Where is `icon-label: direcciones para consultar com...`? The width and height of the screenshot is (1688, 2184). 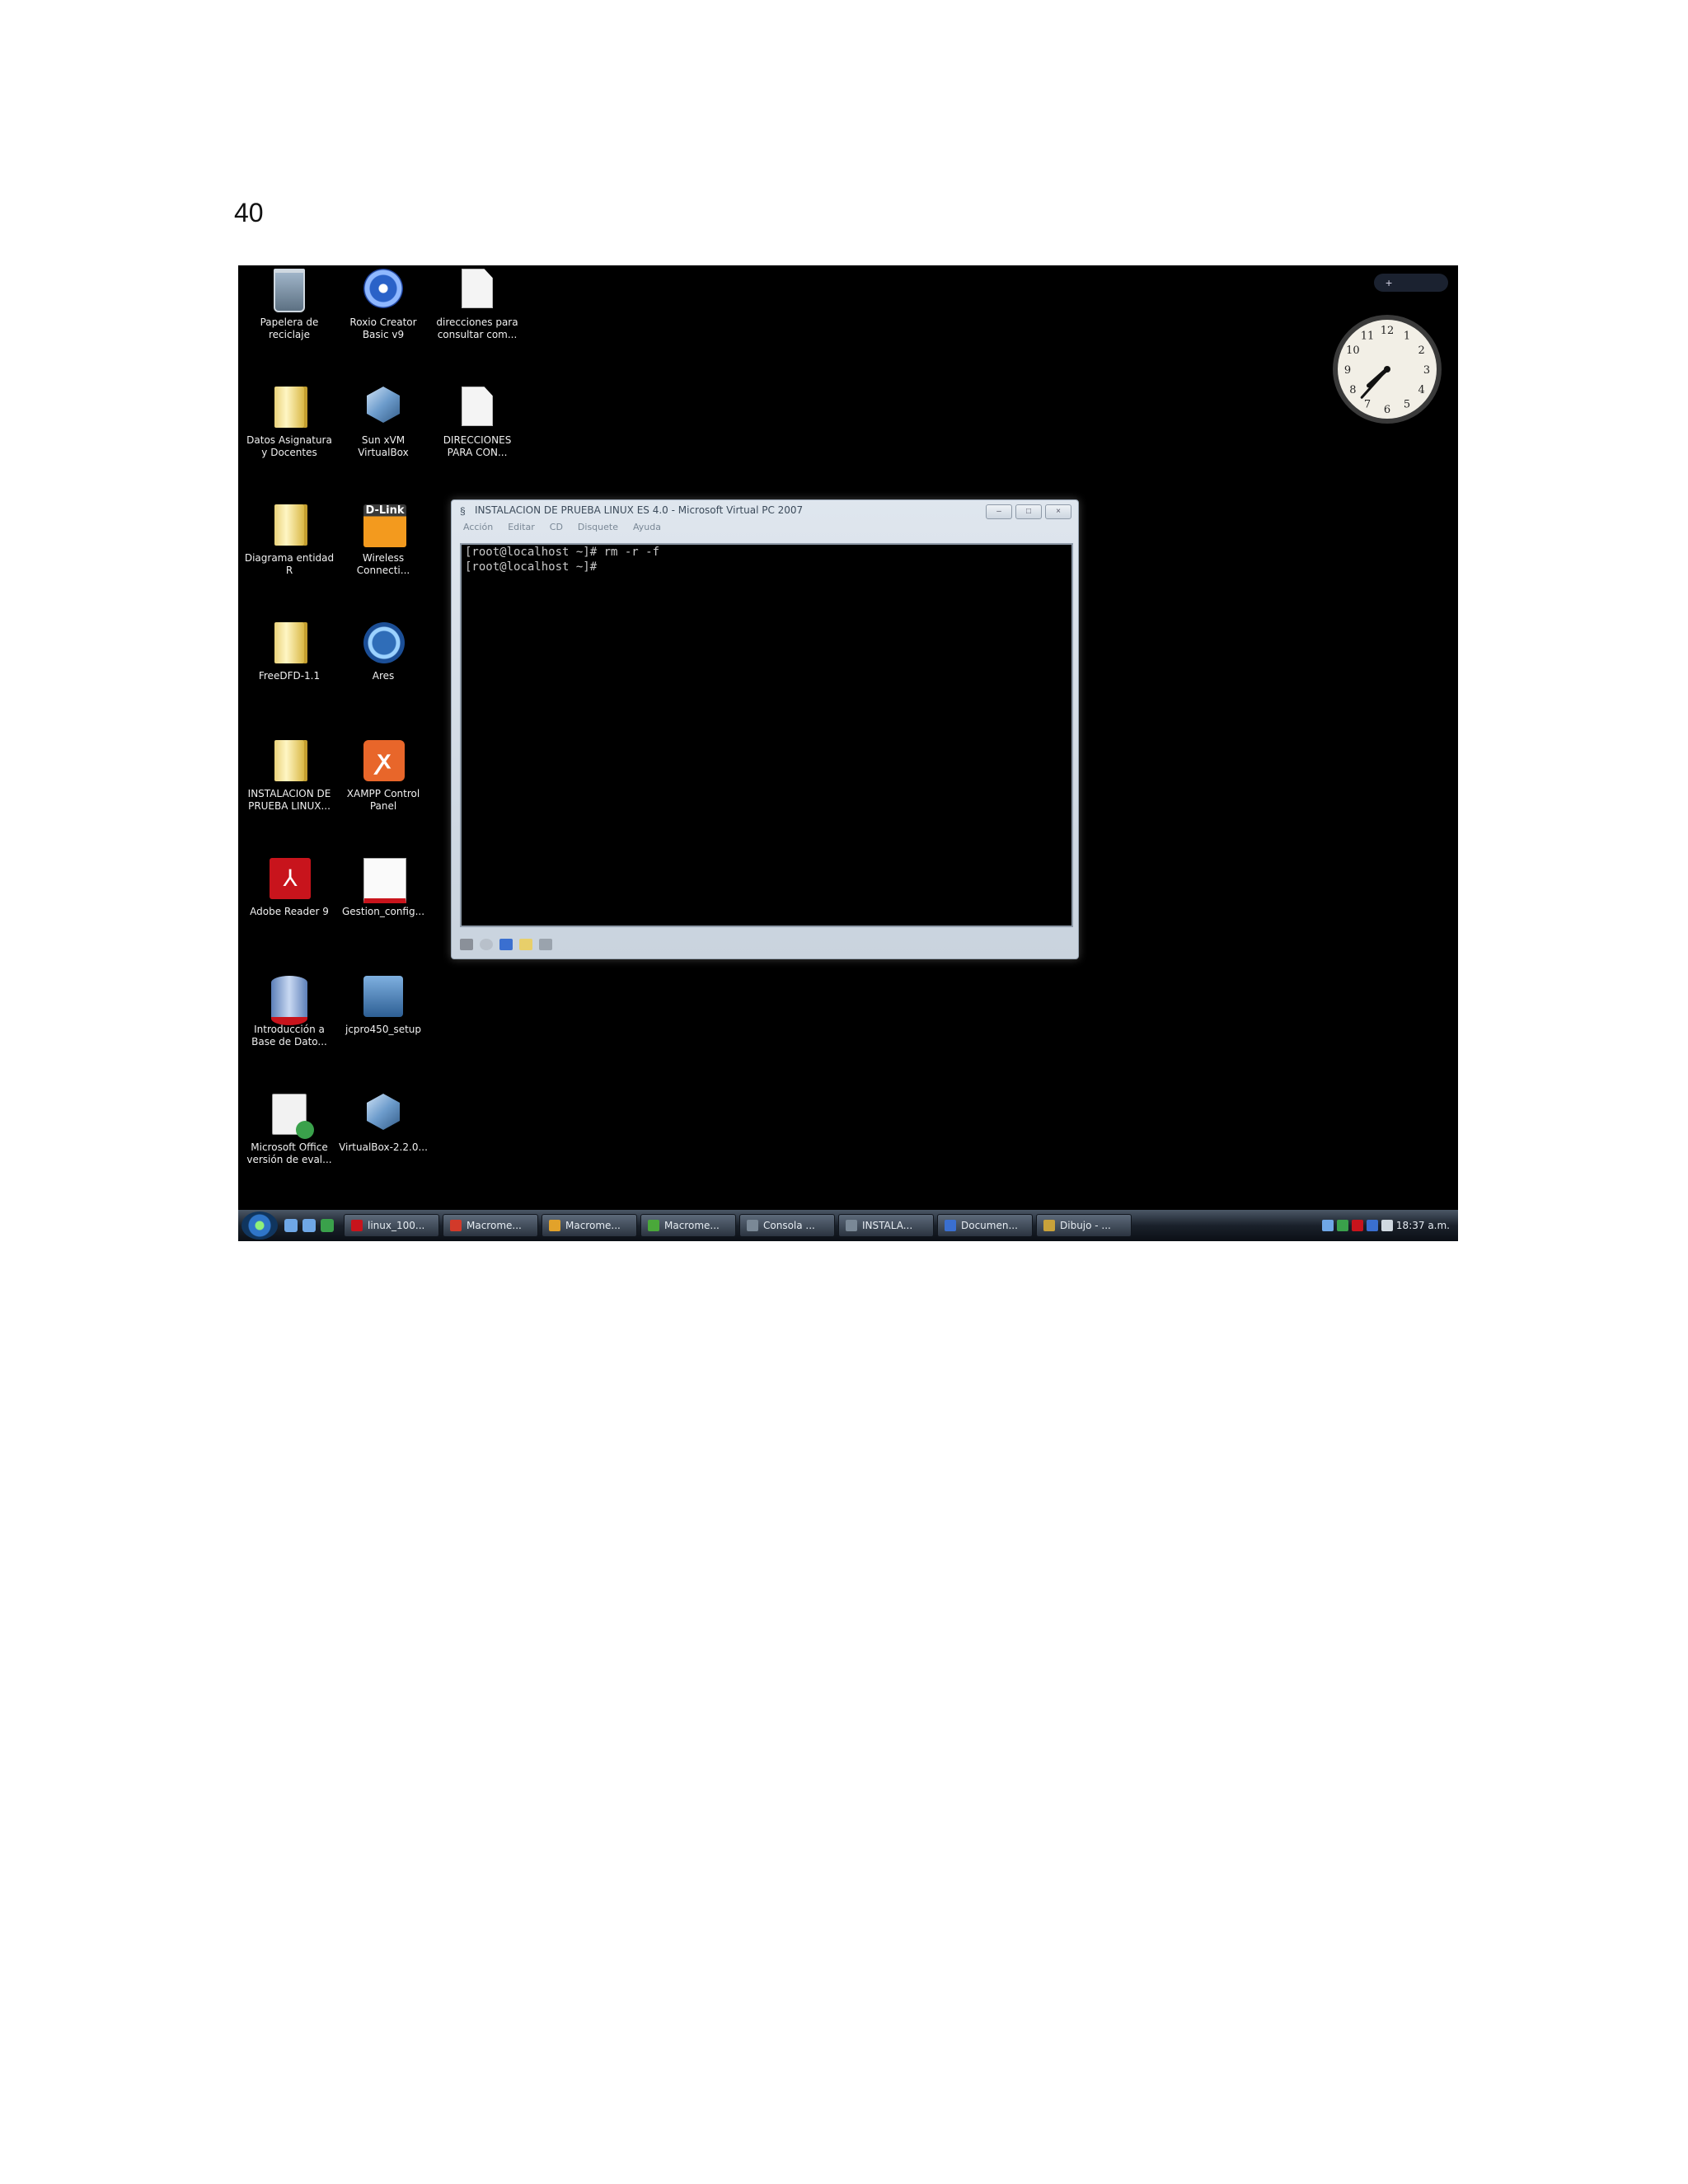 icon-label: direcciones para consultar com... is located at coordinates (477, 328).